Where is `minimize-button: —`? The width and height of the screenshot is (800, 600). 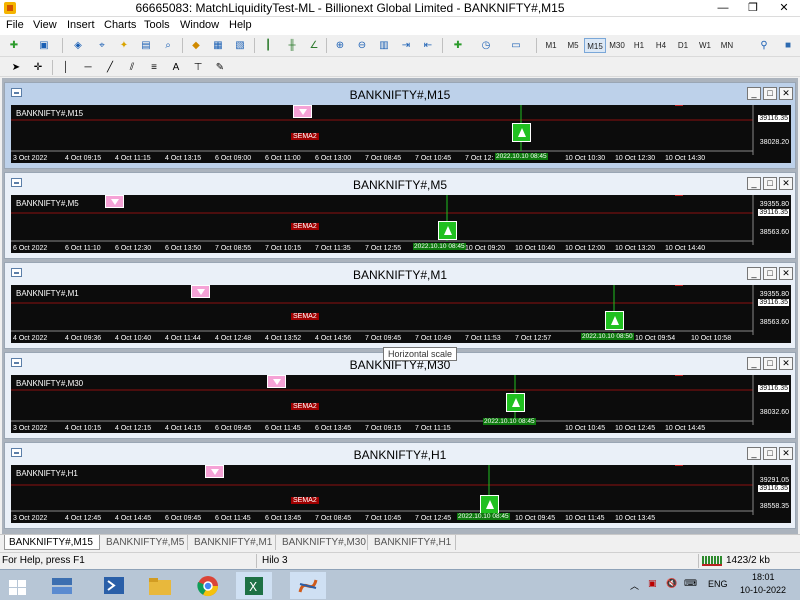 minimize-button: — is located at coordinates (723, 8).